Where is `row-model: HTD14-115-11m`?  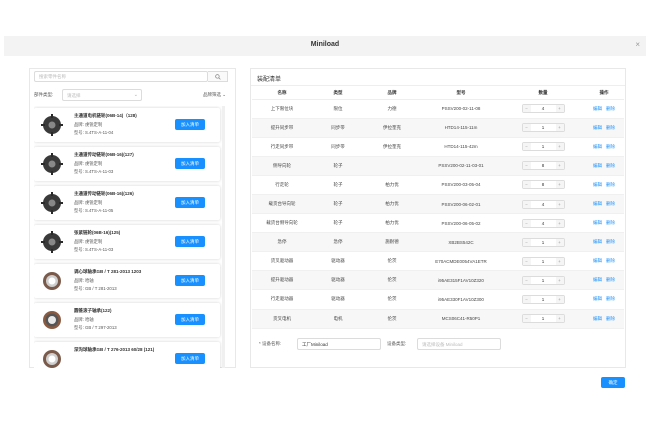 row-model: HTD14-115-11m is located at coordinates (461, 128).